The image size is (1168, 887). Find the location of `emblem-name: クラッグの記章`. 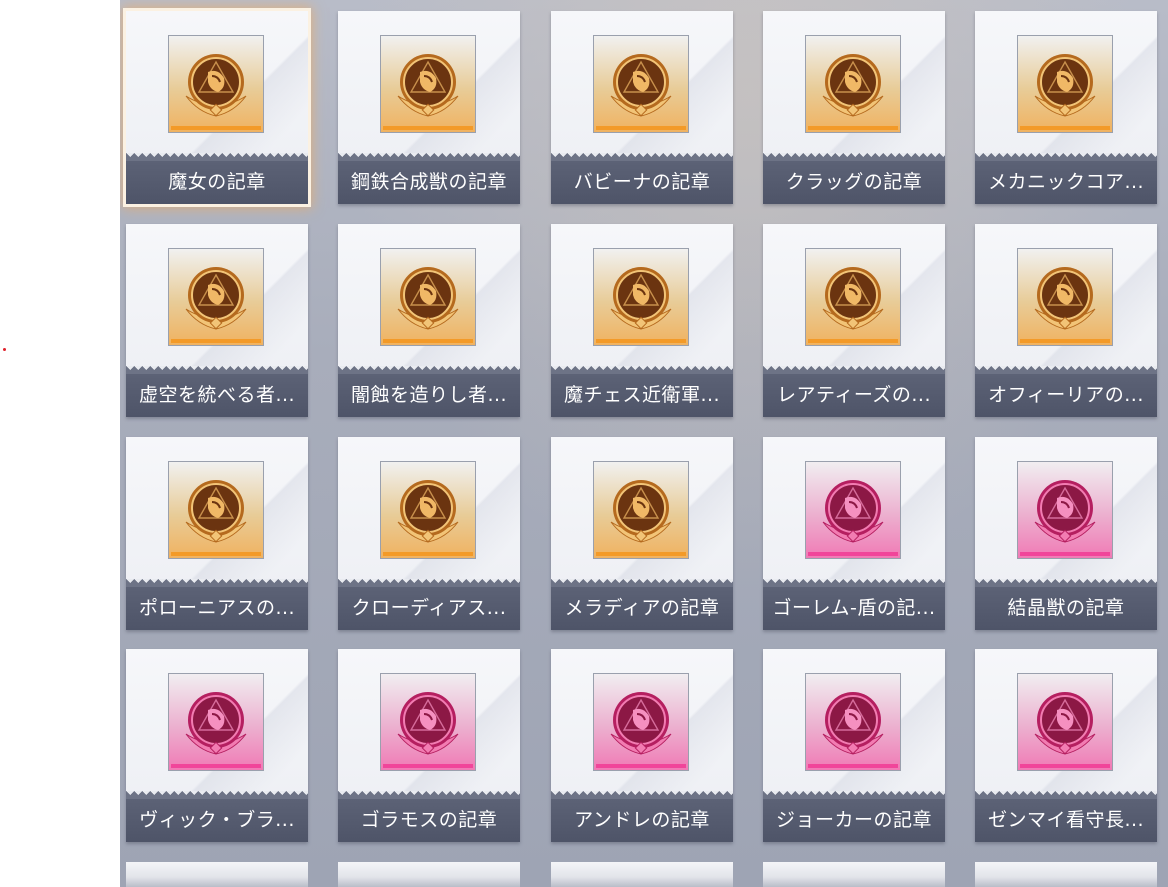

emblem-name: クラッグの記章 is located at coordinates (854, 182).